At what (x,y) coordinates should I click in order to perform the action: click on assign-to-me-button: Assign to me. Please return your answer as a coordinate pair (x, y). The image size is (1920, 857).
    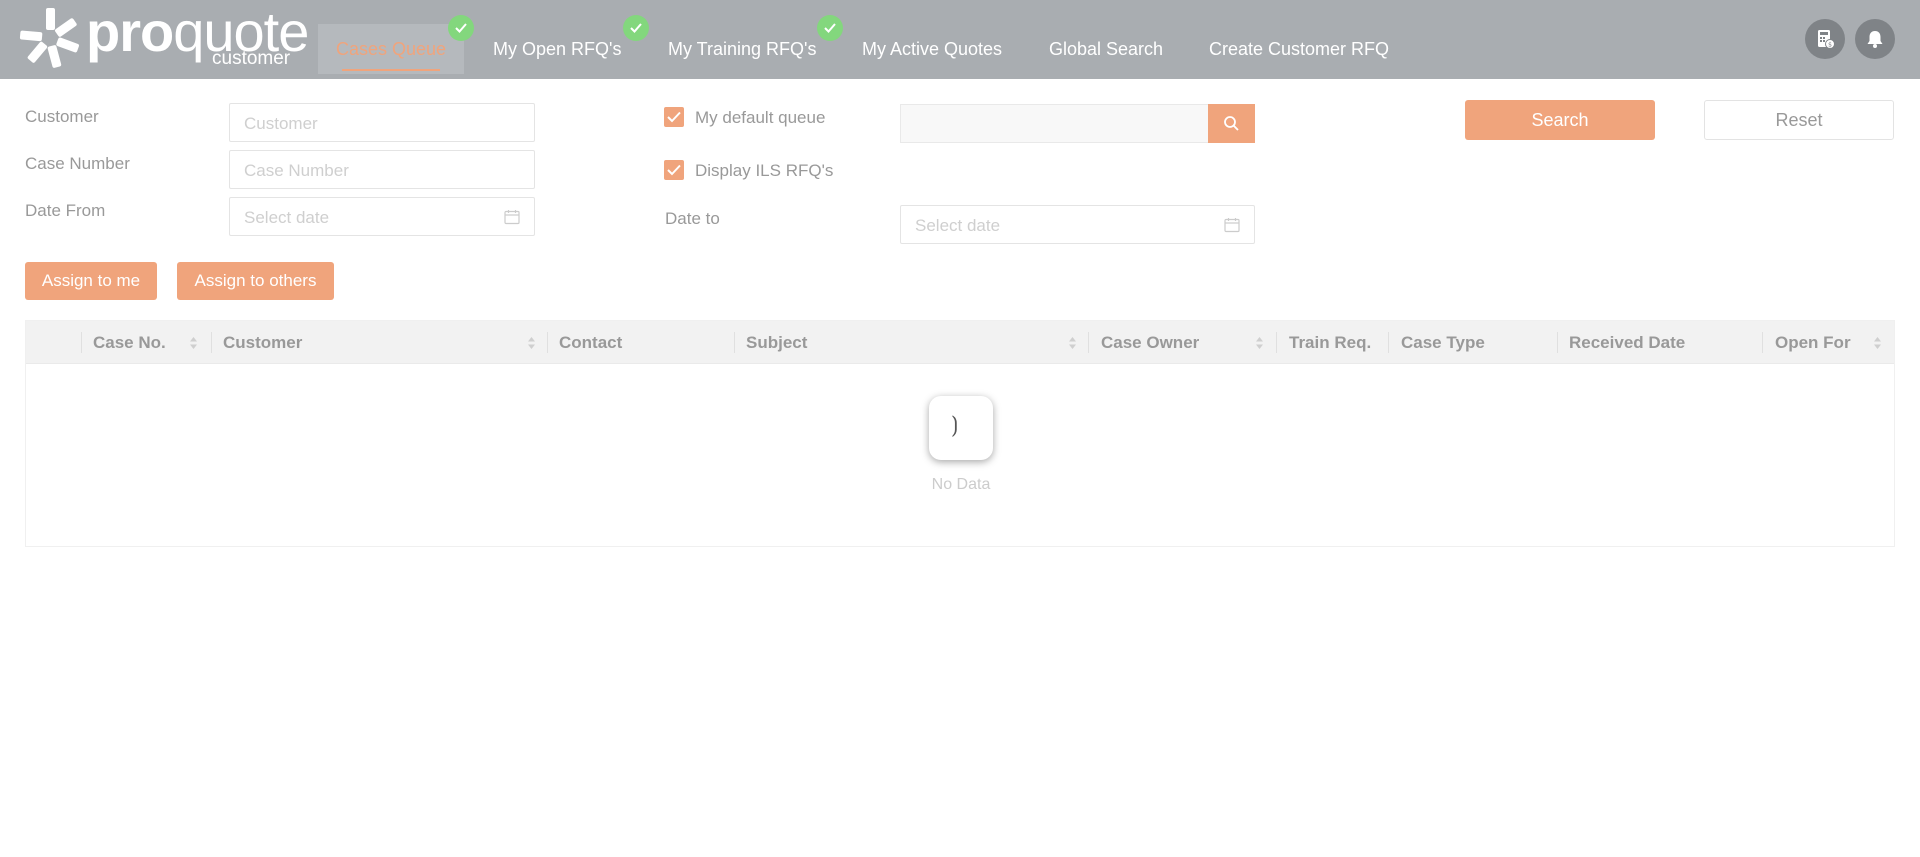
    Looking at the image, I should click on (91, 281).